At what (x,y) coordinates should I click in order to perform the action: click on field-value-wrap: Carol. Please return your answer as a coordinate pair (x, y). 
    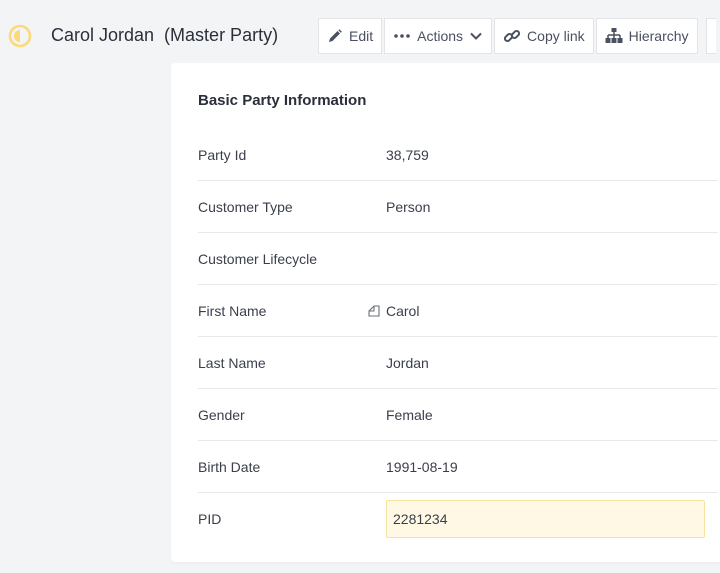
    Looking at the image, I should click on (394, 310).